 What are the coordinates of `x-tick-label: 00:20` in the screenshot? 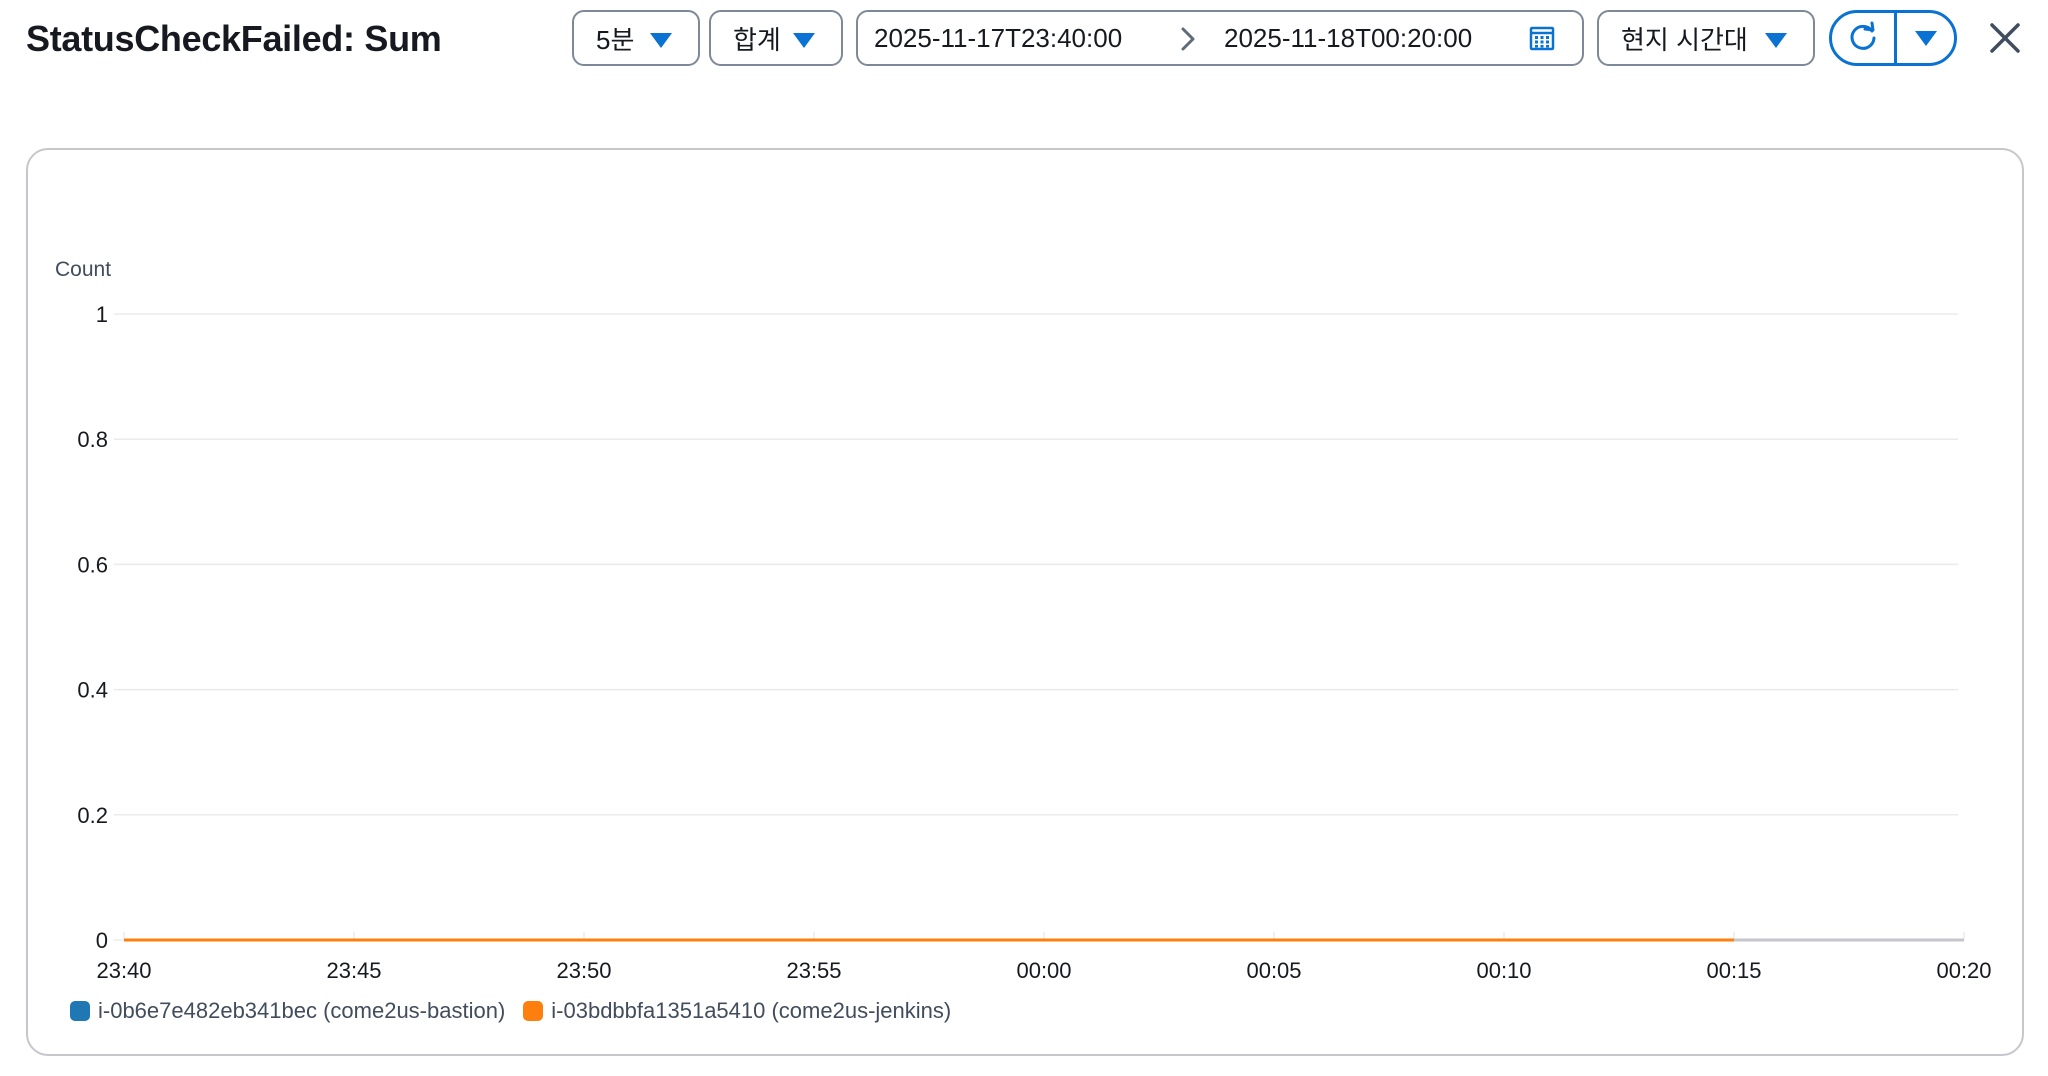 It's located at (1963, 970).